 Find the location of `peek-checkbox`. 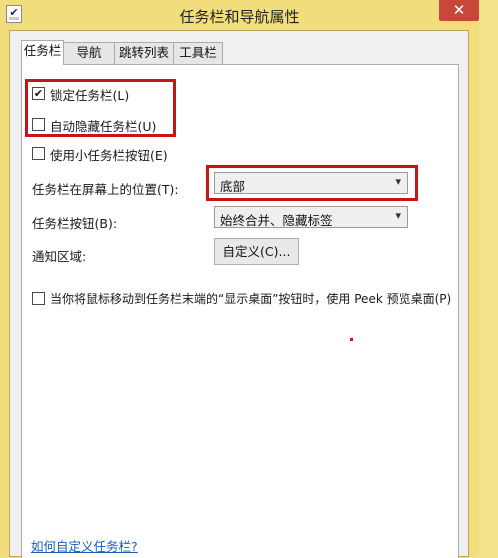

peek-checkbox is located at coordinates (38, 298).